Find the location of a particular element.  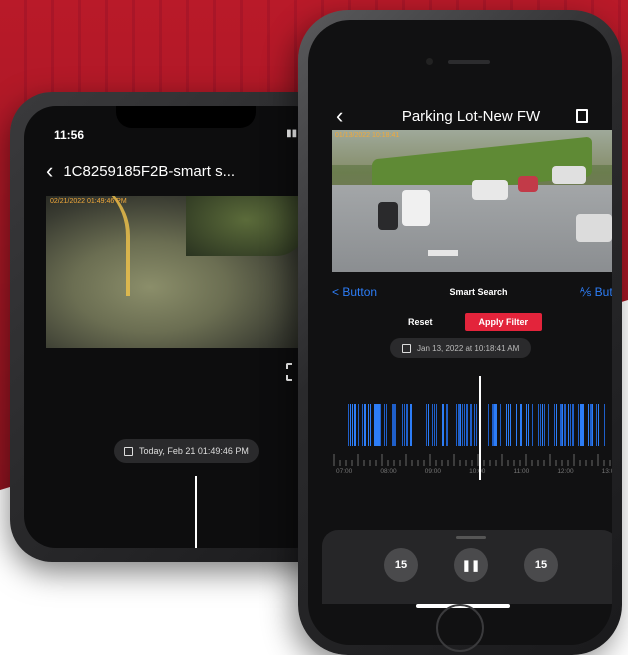

rewind-icon: 15 is located at coordinates (401, 565).